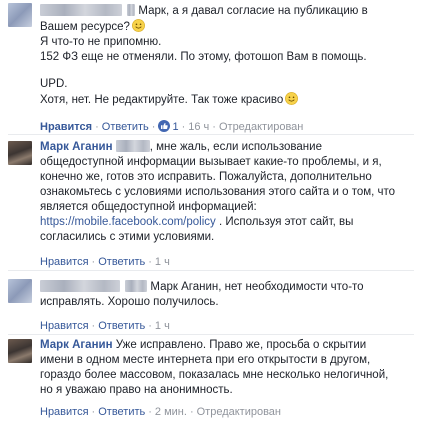 The height and width of the screenshot is (428, 422). Describe the element at coordinates (54, 84) in the screenshot. I see `comment-text-line: UPD.` at that location.